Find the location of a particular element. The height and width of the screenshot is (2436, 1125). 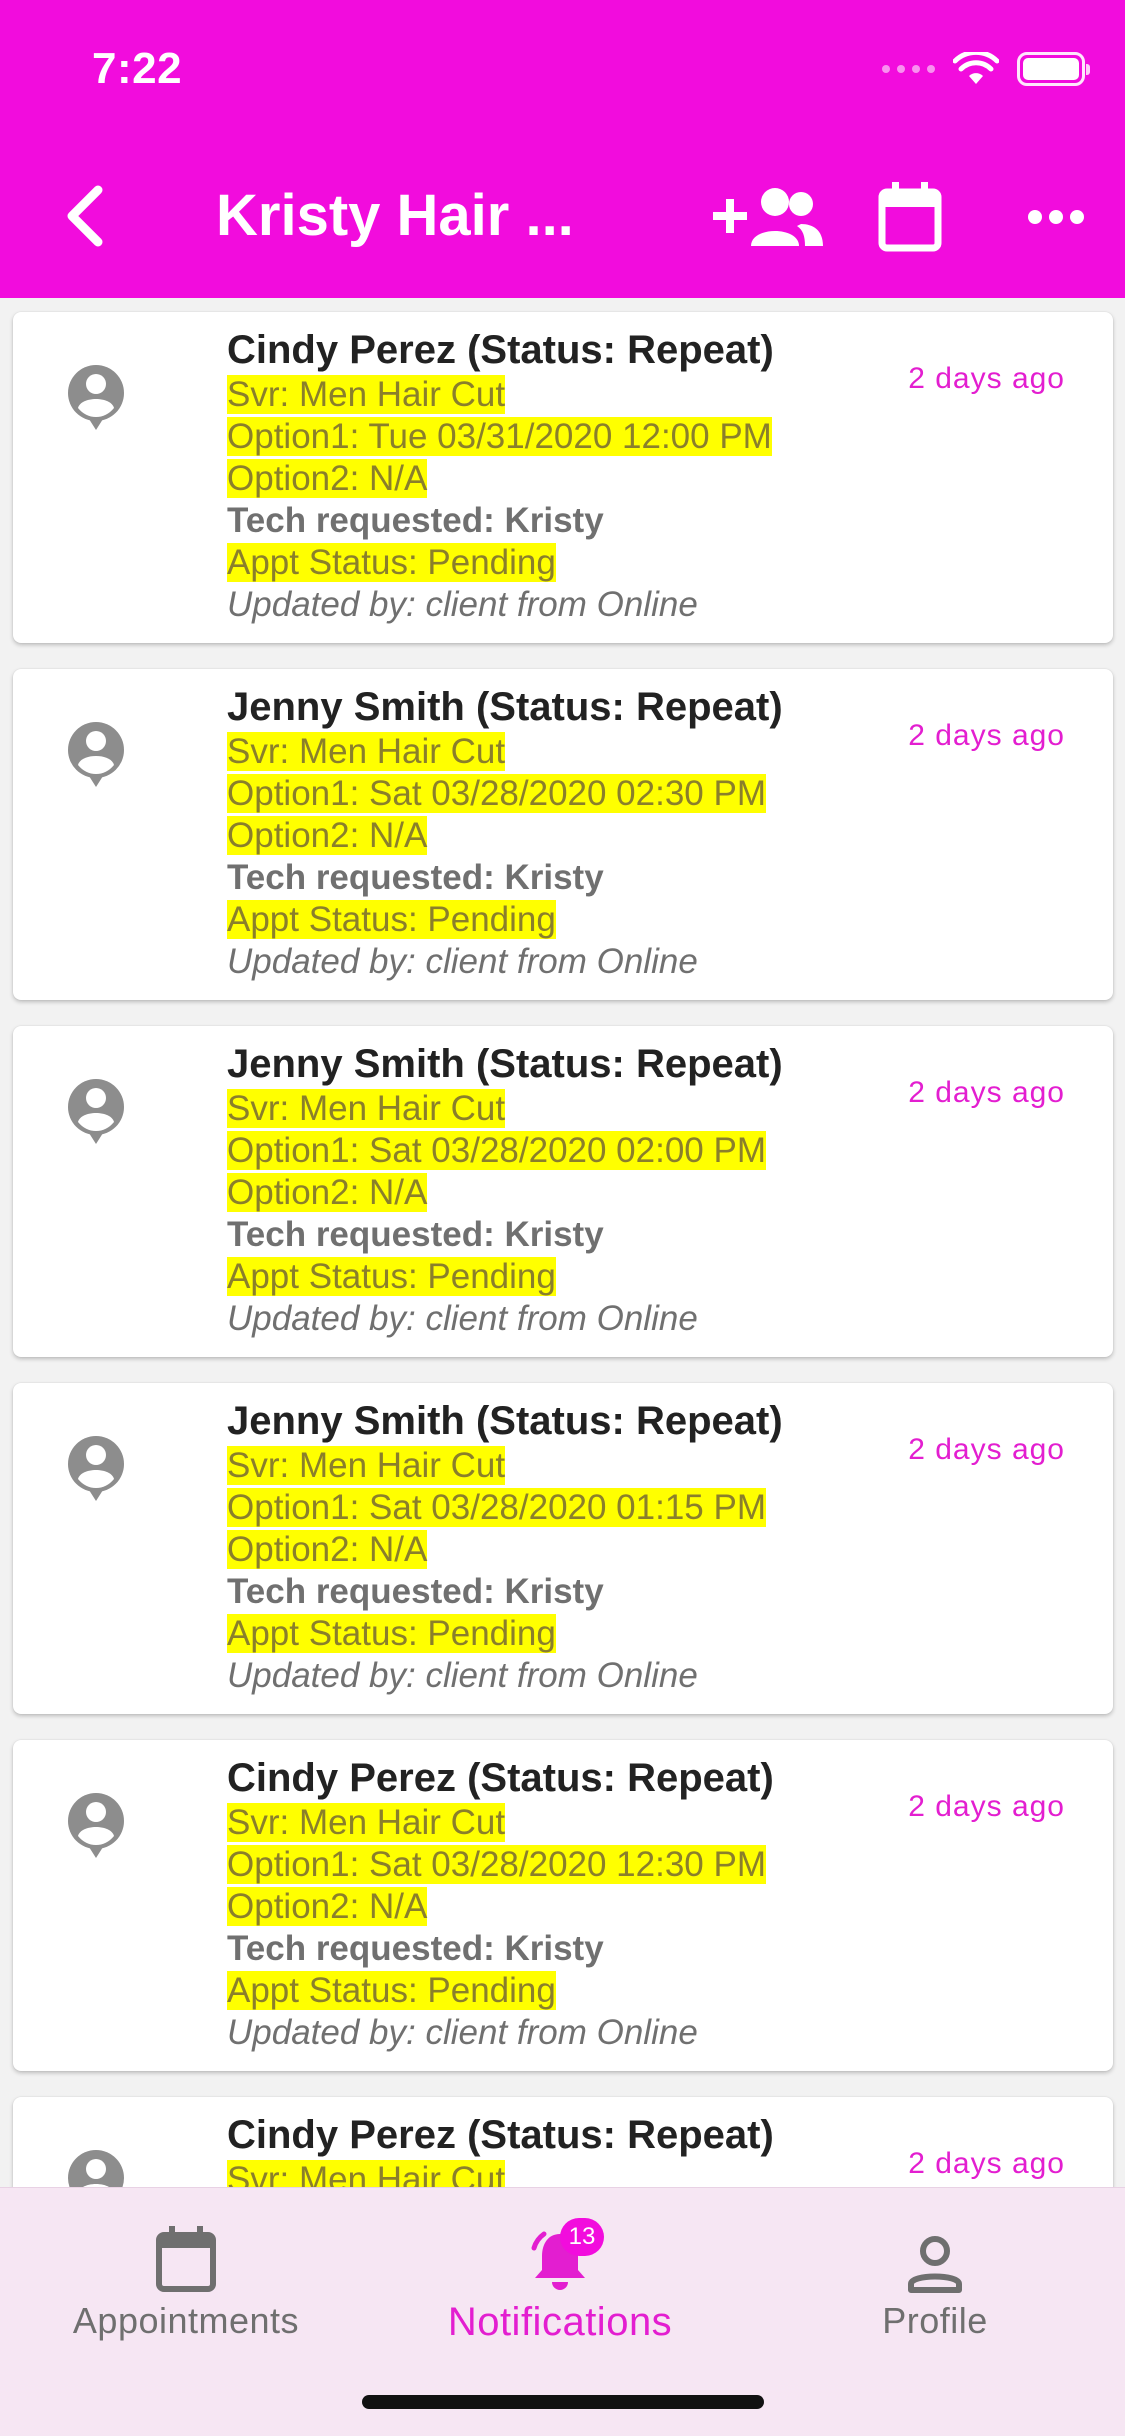

tab-appointments: Appointments is located at coordinates (186, 2283).